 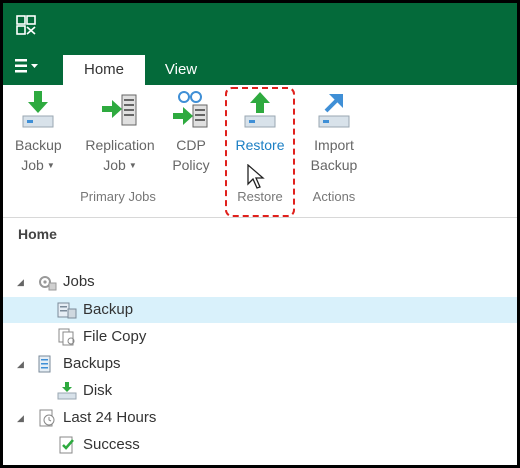 What do you see at coordinates (260, 364) in the screenshot?
I see `tree-item-backups: ◢ Backups` at bounding box center [260, 364].